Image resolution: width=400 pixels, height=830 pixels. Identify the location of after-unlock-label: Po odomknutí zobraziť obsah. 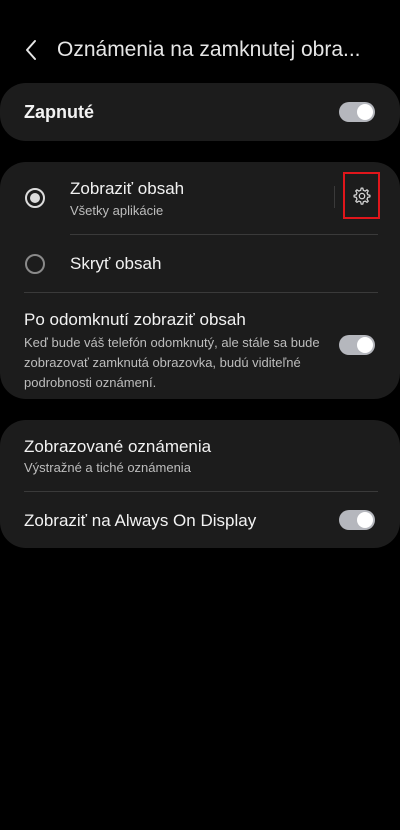
(135, 319).